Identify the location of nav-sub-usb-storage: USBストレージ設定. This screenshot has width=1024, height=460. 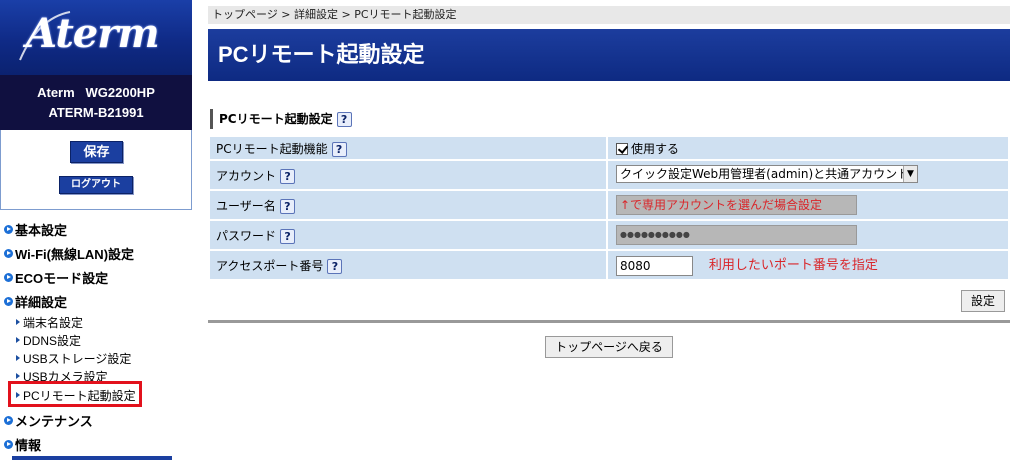
(73, 358).